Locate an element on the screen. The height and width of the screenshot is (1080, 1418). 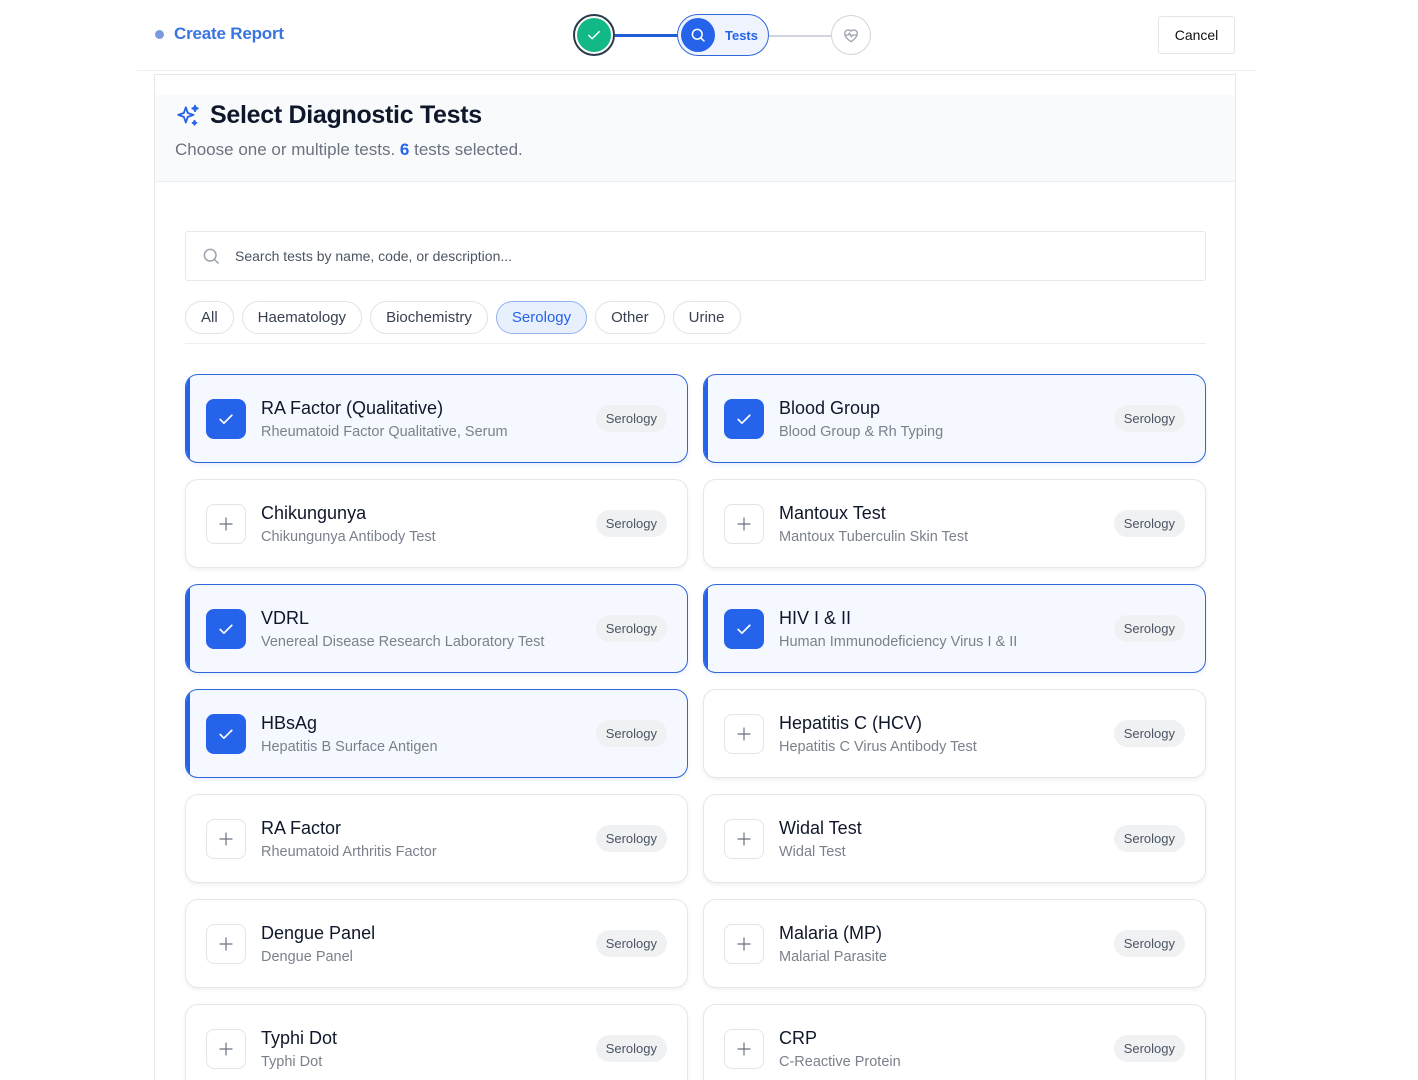
test-name: Chikungunya is located at coordinates (314, 513).